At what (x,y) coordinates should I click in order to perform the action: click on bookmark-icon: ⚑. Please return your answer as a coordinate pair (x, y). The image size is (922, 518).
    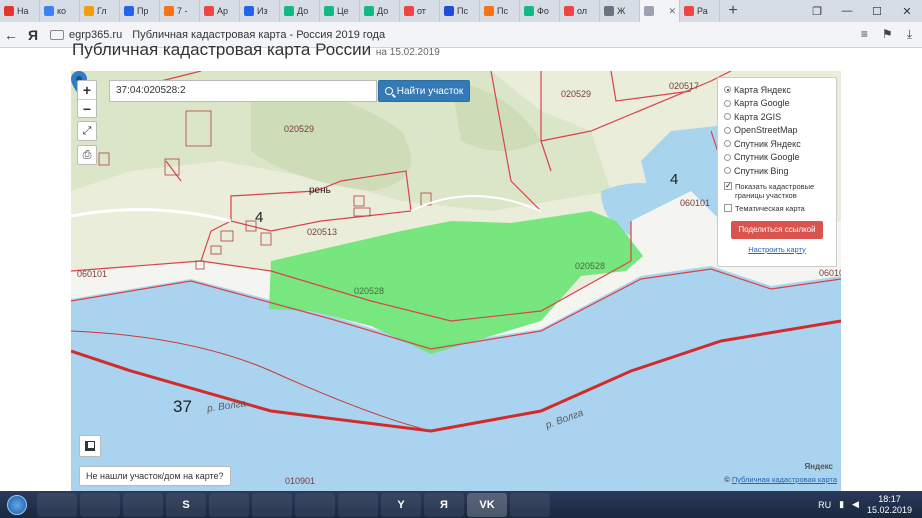
    Looking at the image, I should click on (887, 34).